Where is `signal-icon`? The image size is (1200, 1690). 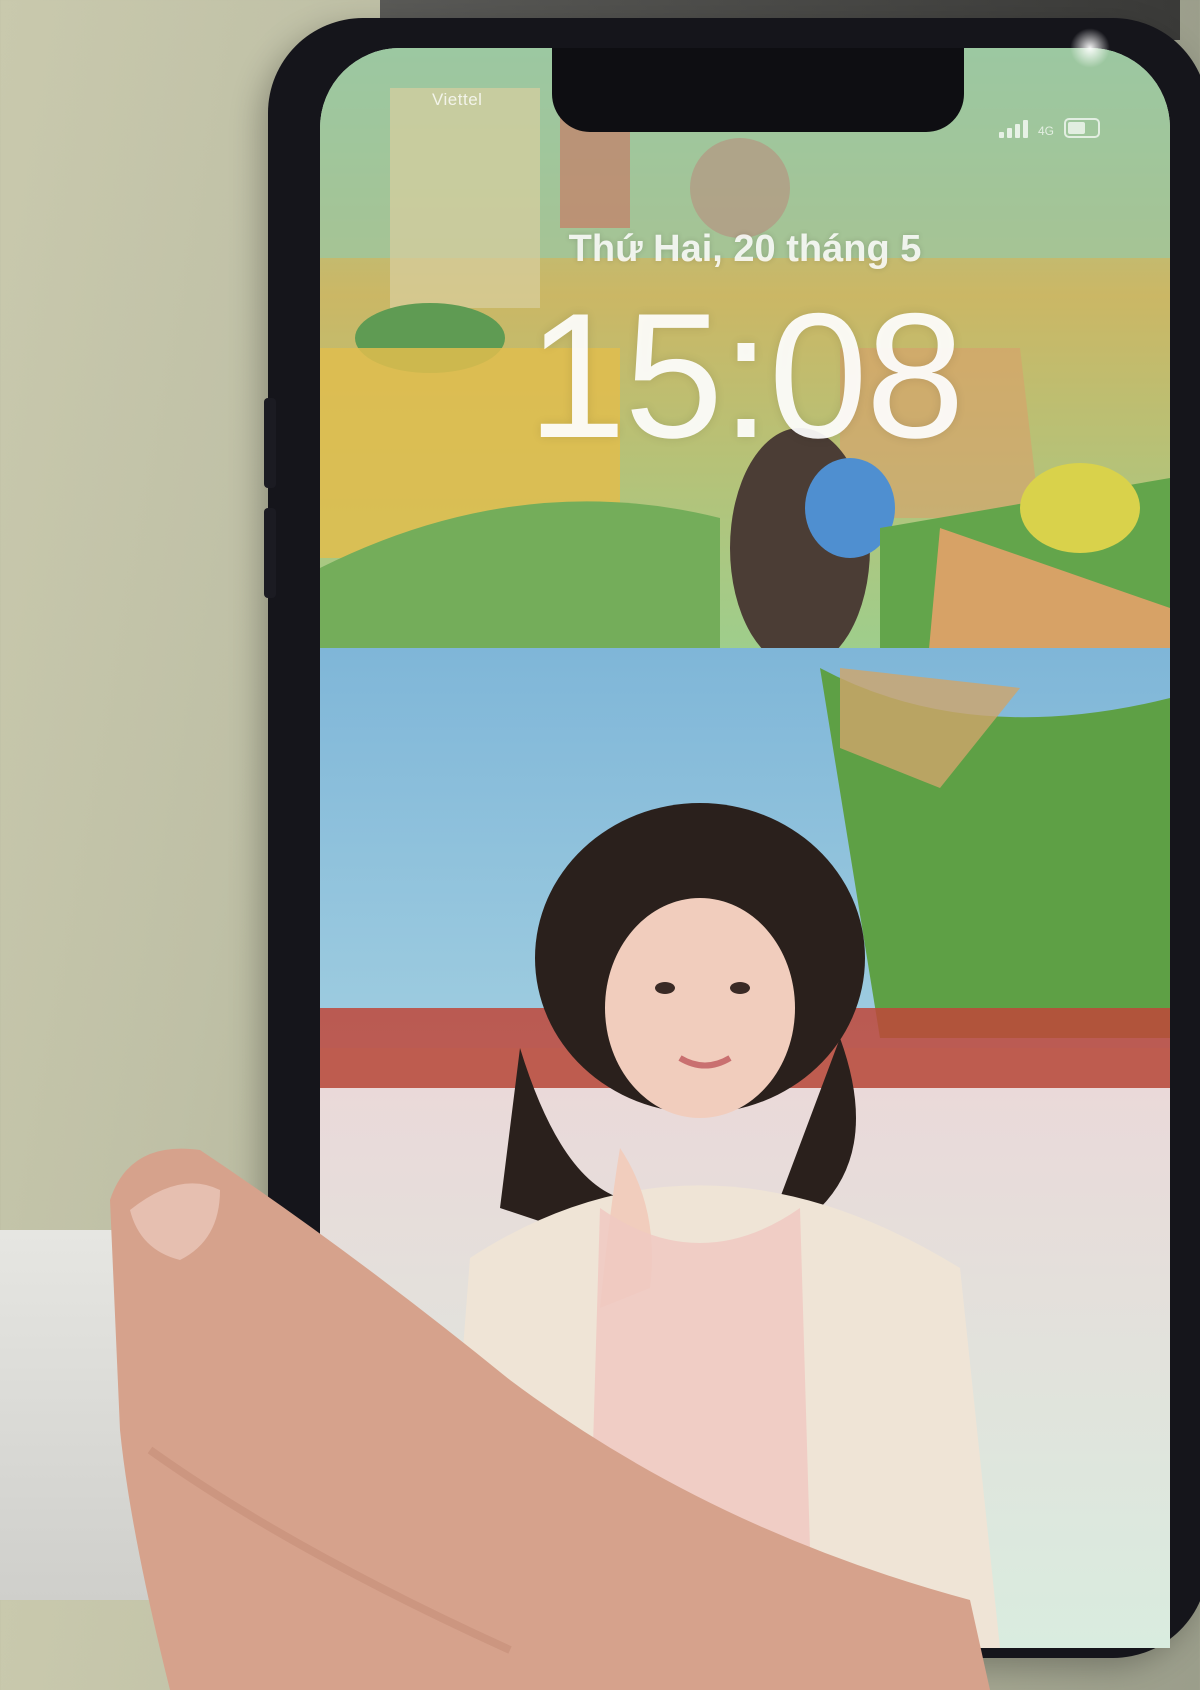 signal-icon is located at coordinates (1013, 129).